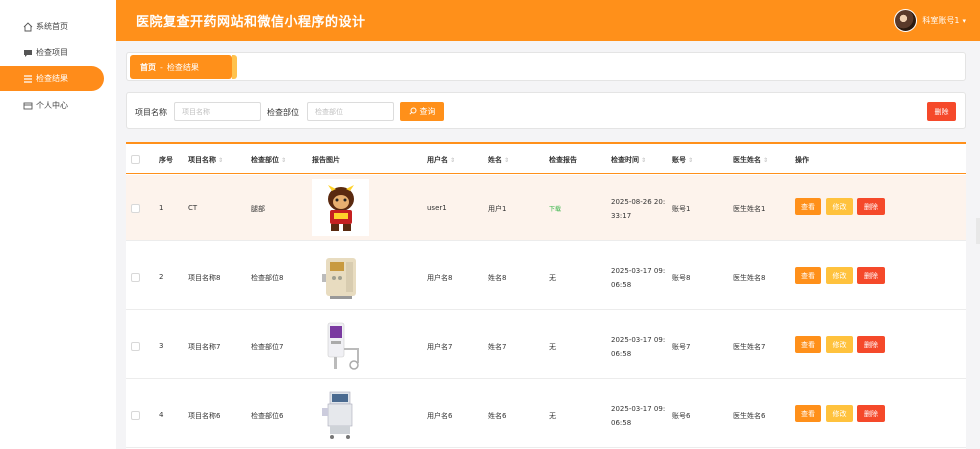 The width and height of the screenshot is (980, 449). I want to click on sidebar-item-label: 检查结果, so click(52, 78).